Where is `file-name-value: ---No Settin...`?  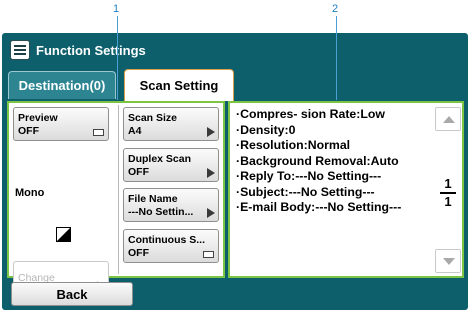 file-name-value: ---No Settin... is located at coordinates (161, 212).